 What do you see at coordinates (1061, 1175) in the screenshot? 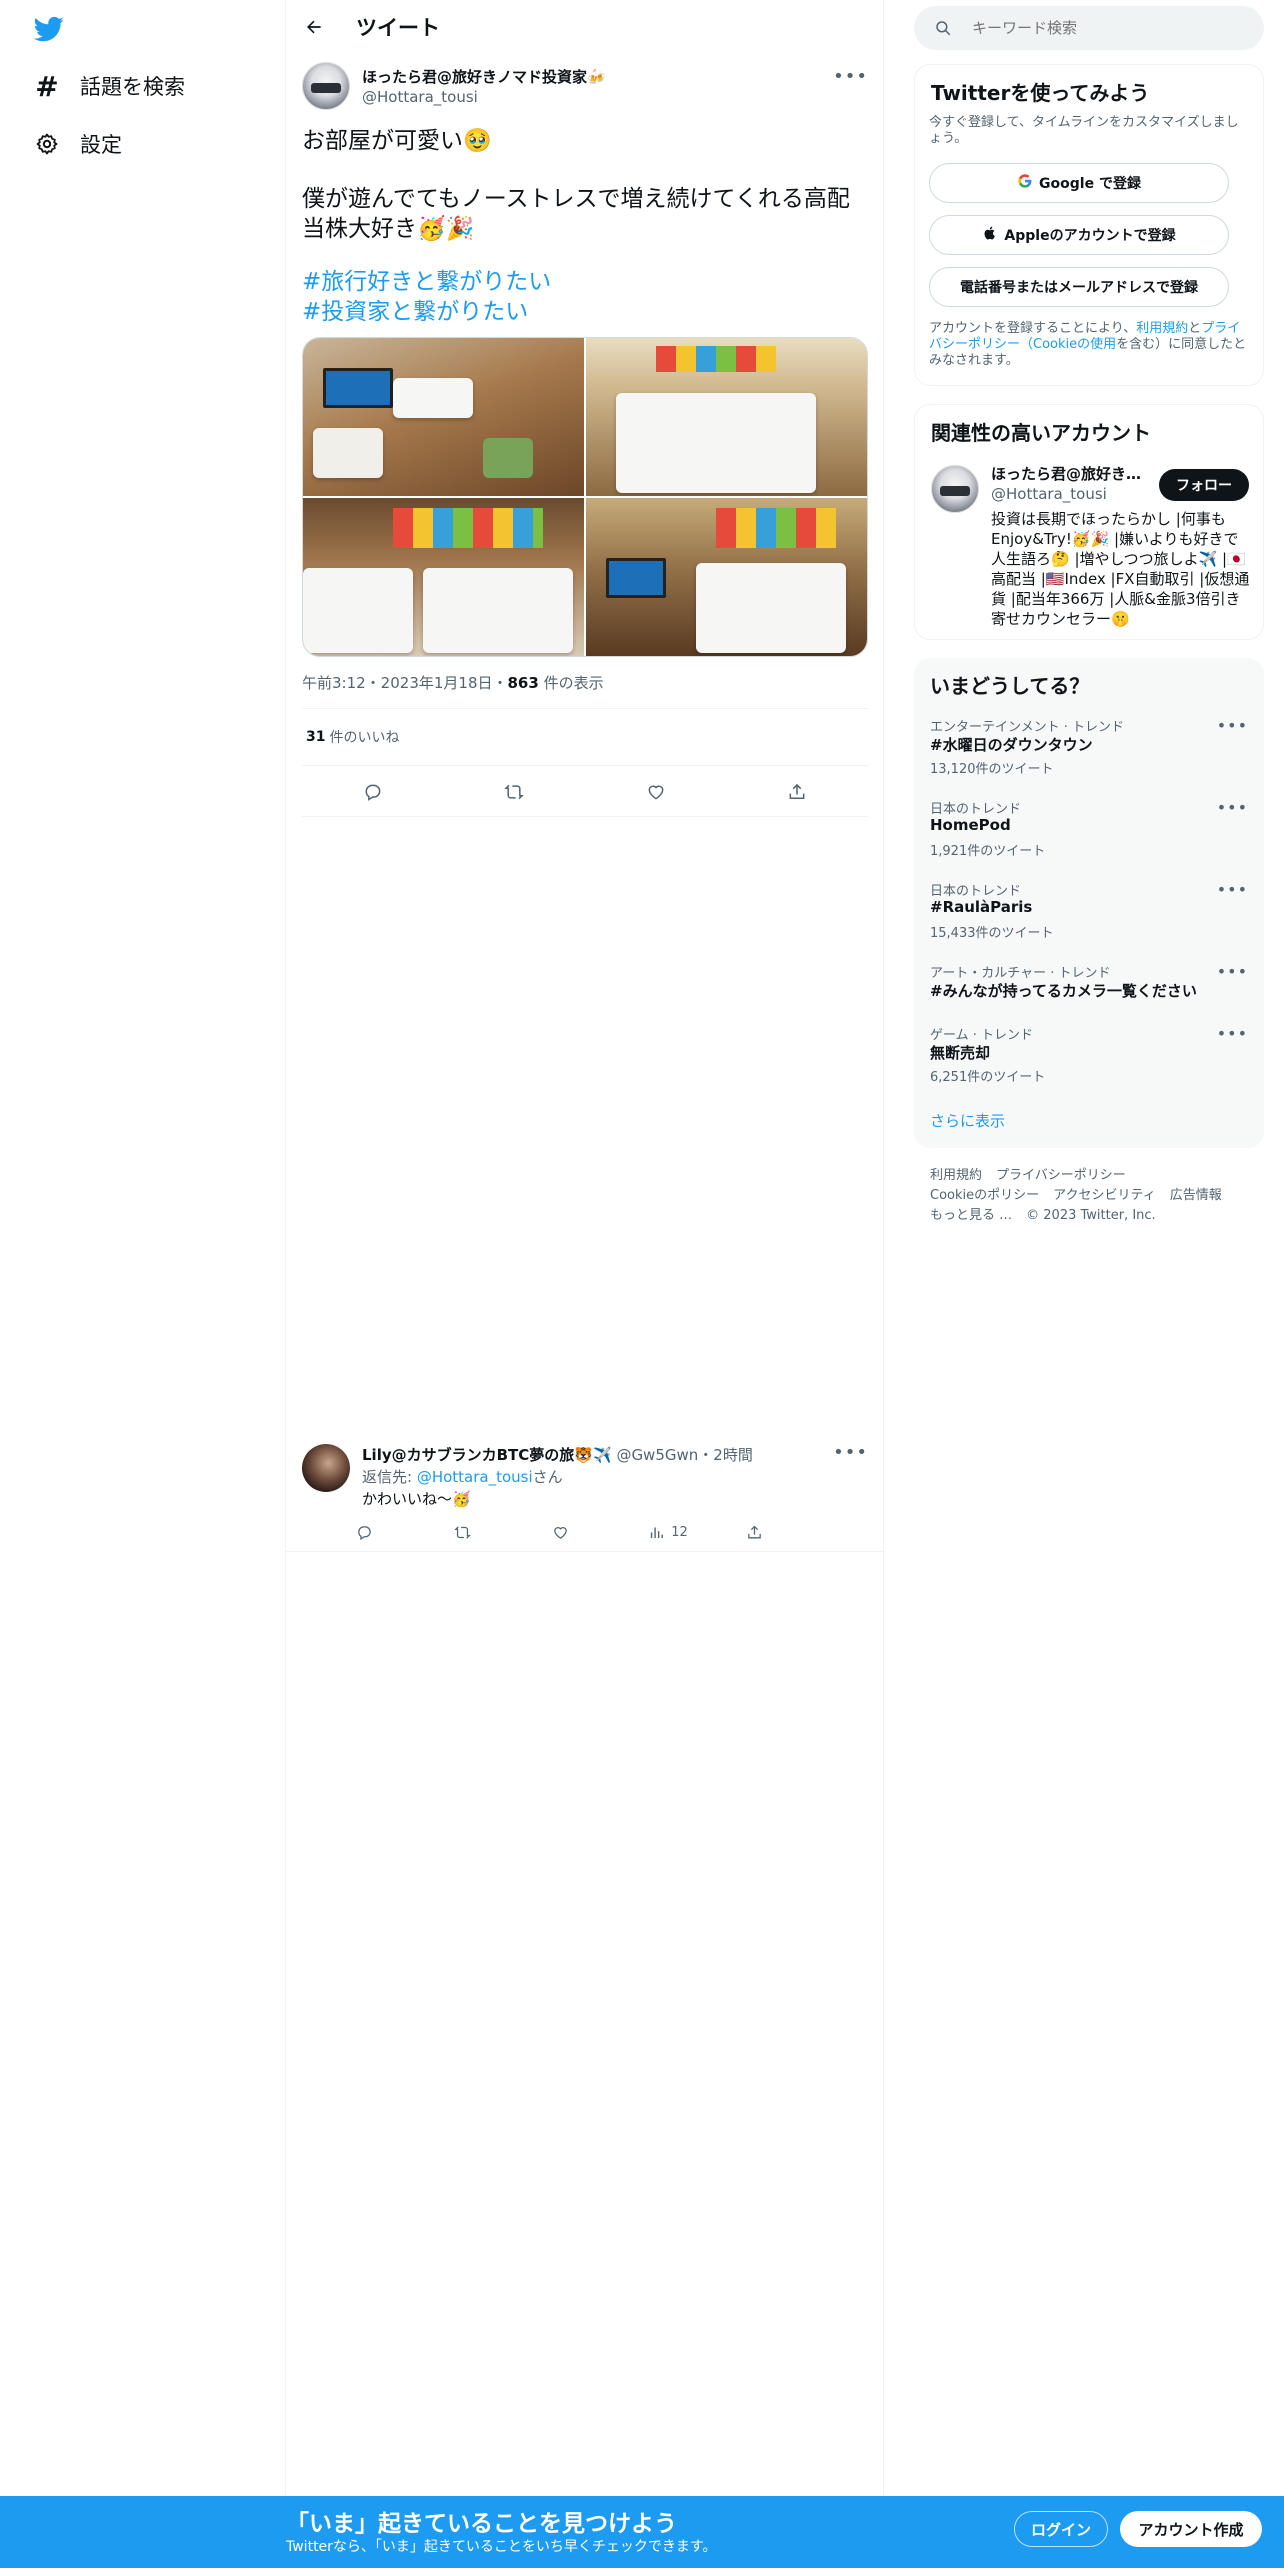
I see `footer-link: プライバシーポリシー` at bounding box center [1061, 1175].